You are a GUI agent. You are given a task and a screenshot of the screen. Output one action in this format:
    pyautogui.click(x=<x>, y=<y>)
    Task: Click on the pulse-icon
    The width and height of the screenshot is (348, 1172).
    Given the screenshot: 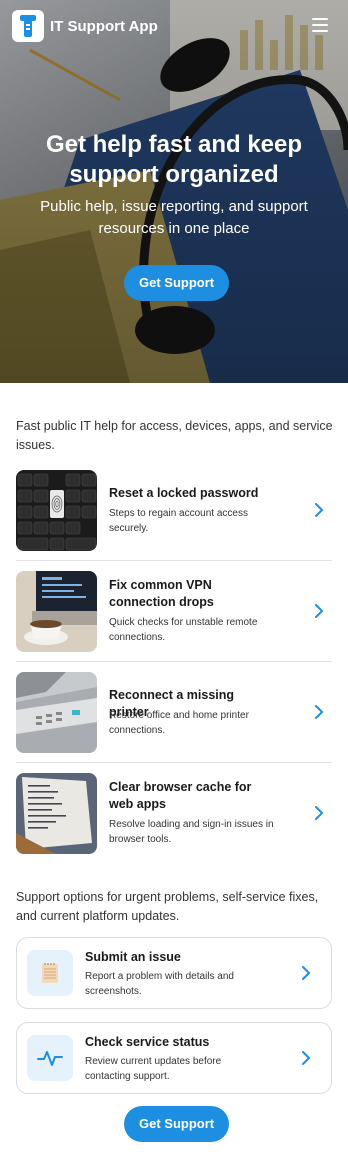 What is the action you would take?
    pyautogui.click(x=50, y=1058)
    